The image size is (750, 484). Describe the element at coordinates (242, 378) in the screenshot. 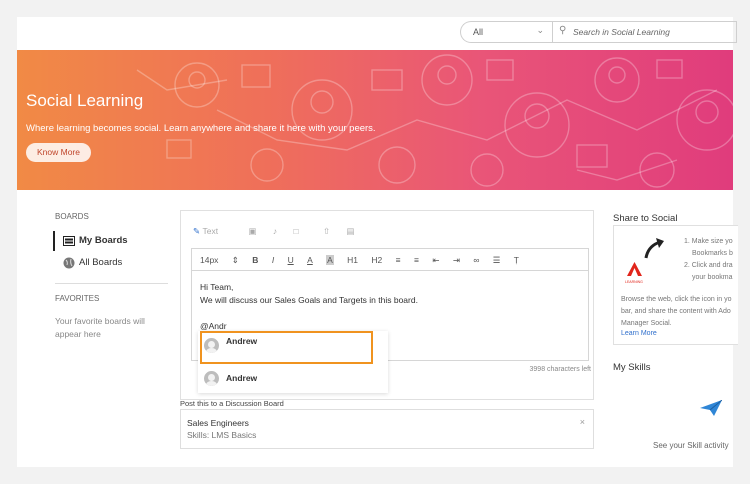

I see `mention-name: Andrew` at that location.